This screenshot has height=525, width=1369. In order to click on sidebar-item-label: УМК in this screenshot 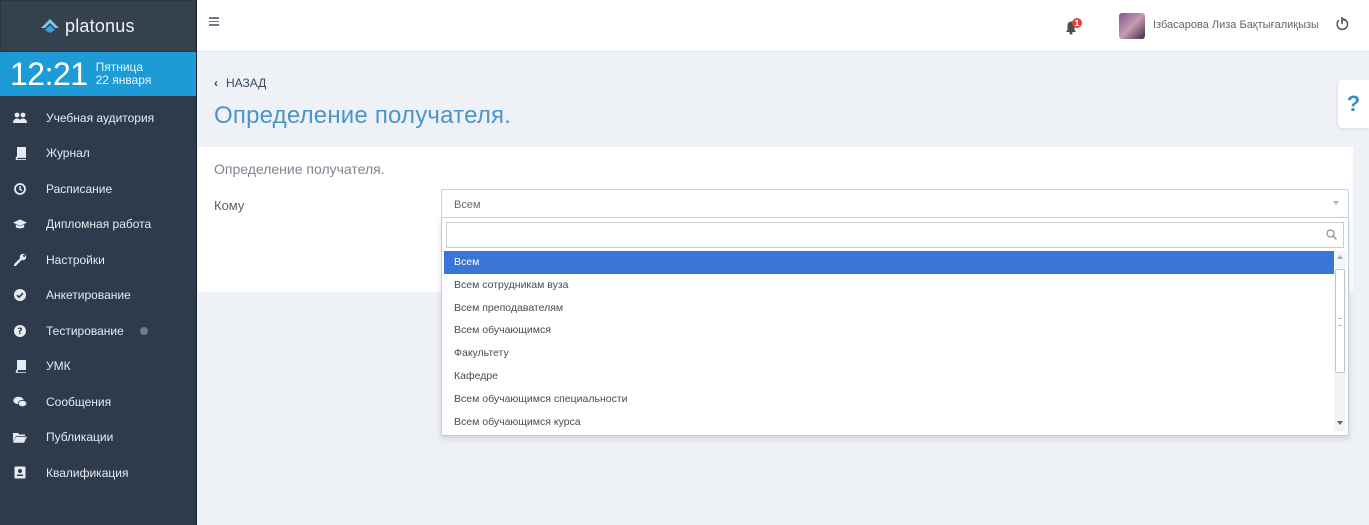, I will do `click(58, 366)`.